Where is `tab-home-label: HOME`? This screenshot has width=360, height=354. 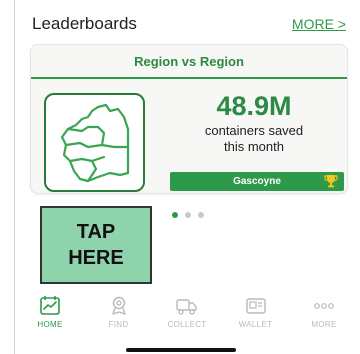
tab-home-label: HOME is located at coordinates (50, 324).